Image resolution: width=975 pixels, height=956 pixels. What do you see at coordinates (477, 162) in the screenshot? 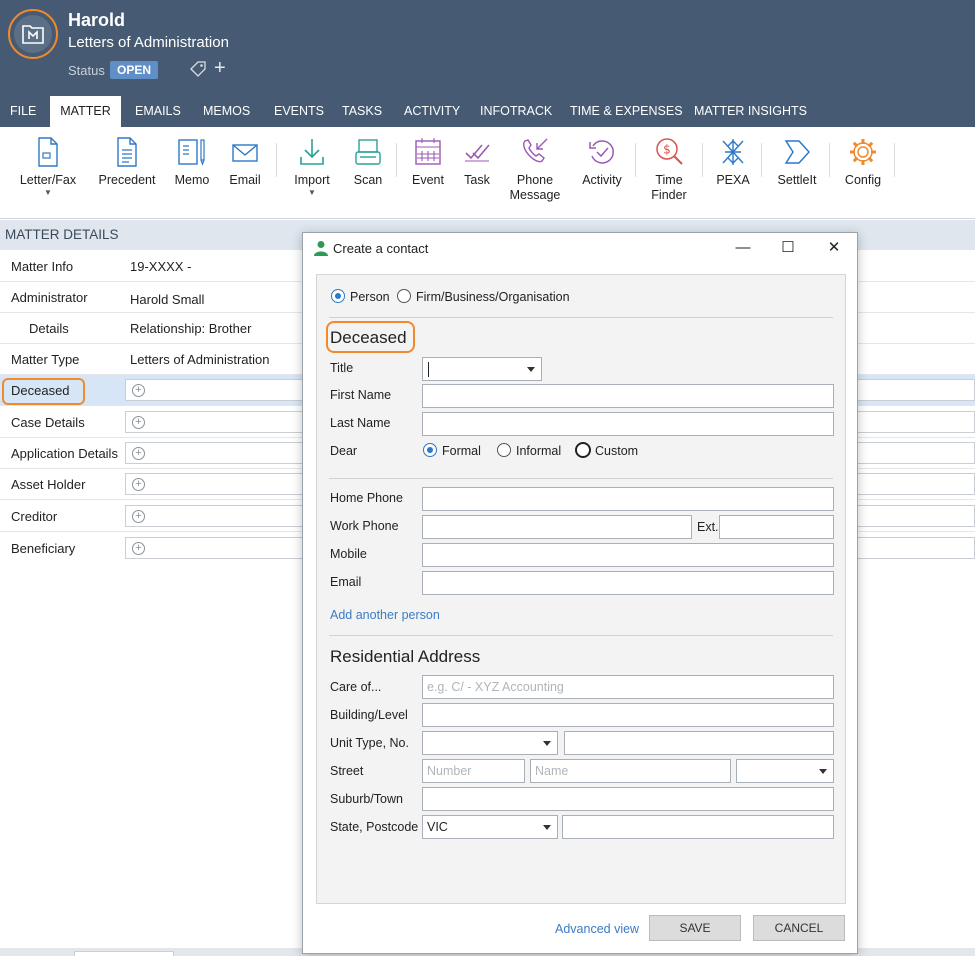
I see `task-button: Task` at bounding box center [477, 162].